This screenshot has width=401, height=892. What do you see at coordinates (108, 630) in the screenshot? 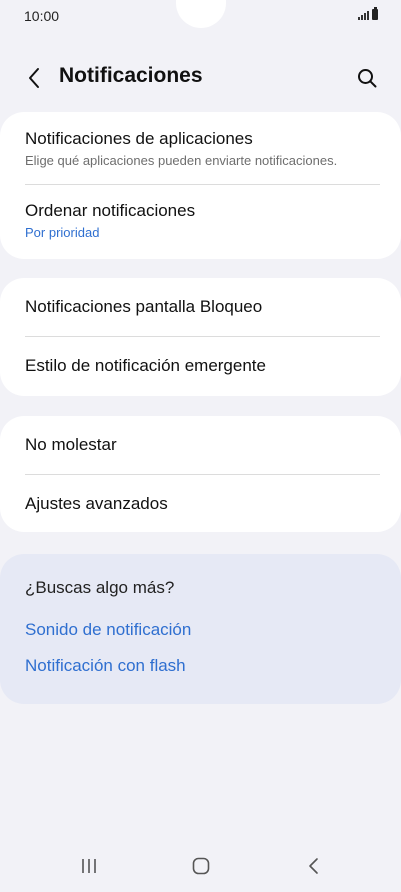
I see `notification-sound-link: Sonido de notificación` at bounding box center [108, 630].